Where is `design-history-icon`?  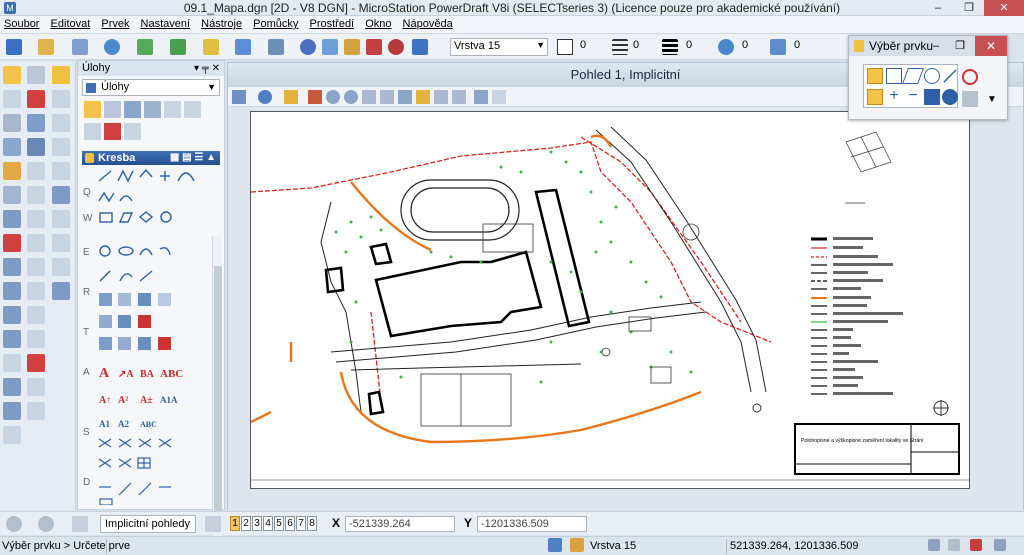 design-history-icon is located at coordinates (1000, 545).